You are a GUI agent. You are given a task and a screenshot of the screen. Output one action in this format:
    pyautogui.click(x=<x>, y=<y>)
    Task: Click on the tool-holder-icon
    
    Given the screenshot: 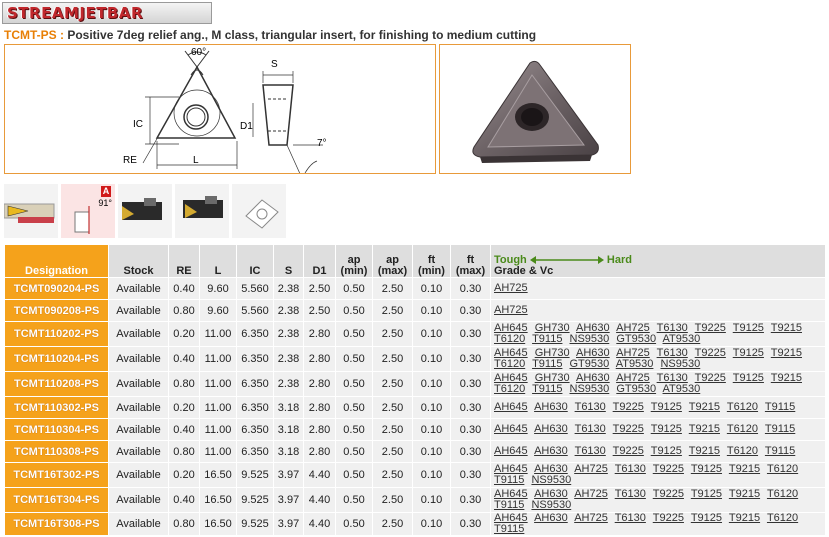 What is the action you would take?
    pyautogui.click(x=203, y=207)
    